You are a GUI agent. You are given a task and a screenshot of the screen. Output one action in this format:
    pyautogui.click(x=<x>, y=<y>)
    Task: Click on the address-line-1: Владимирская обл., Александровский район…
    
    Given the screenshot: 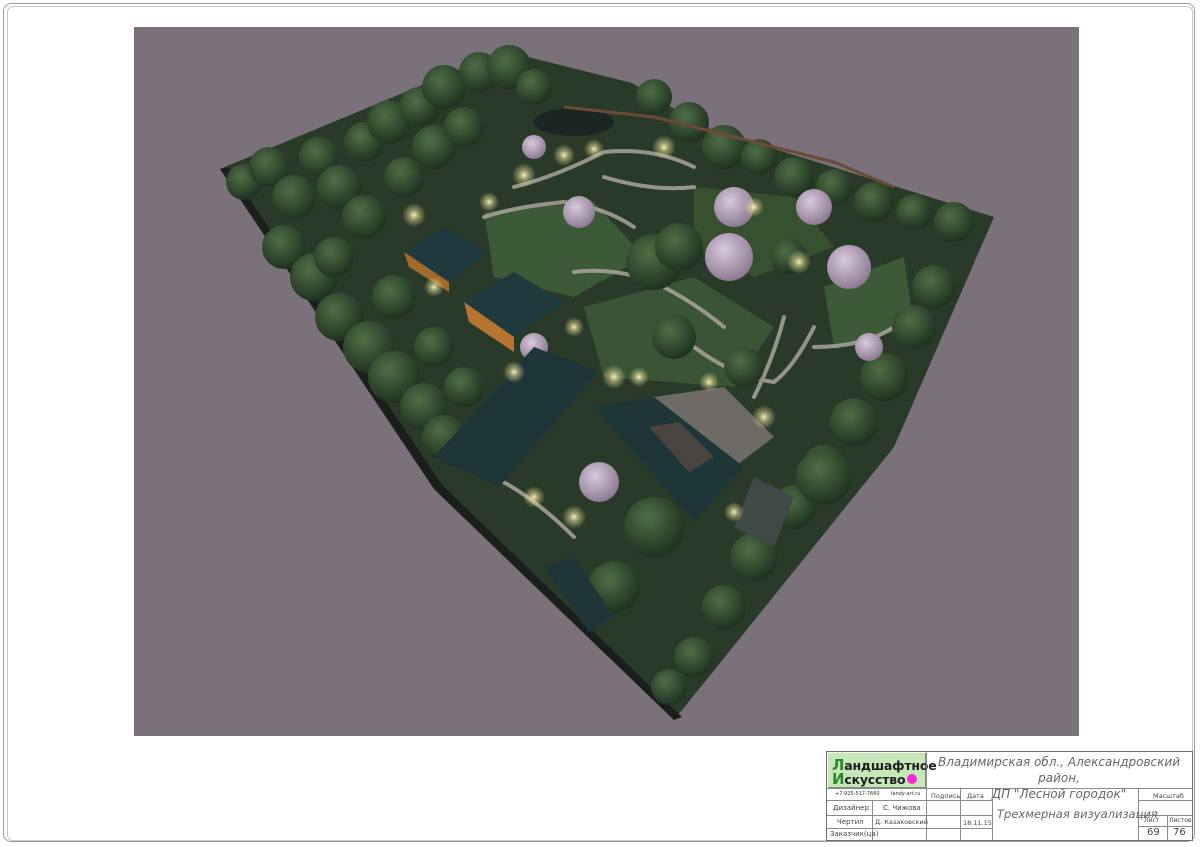 What is the action you would take?
    pyautogui.click(x=1059, y=770)
    